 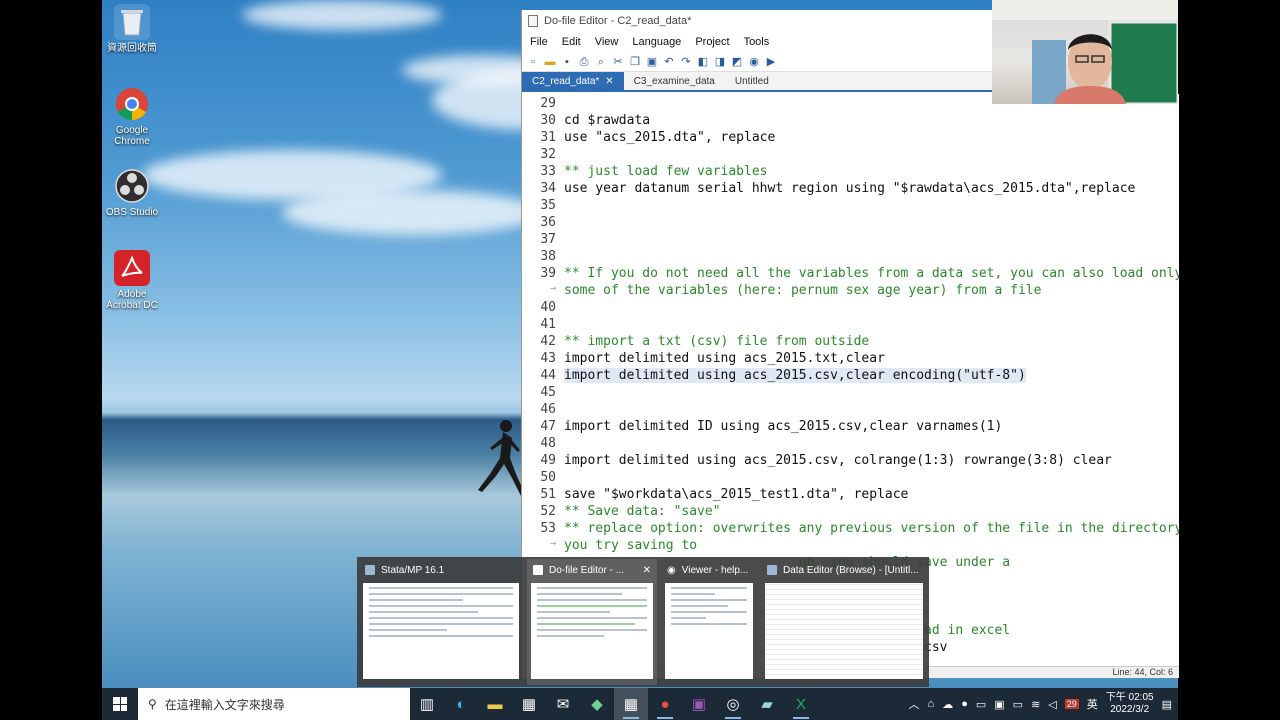 I want to click on ime-indicator: 英, so click(x=1092, y=704).